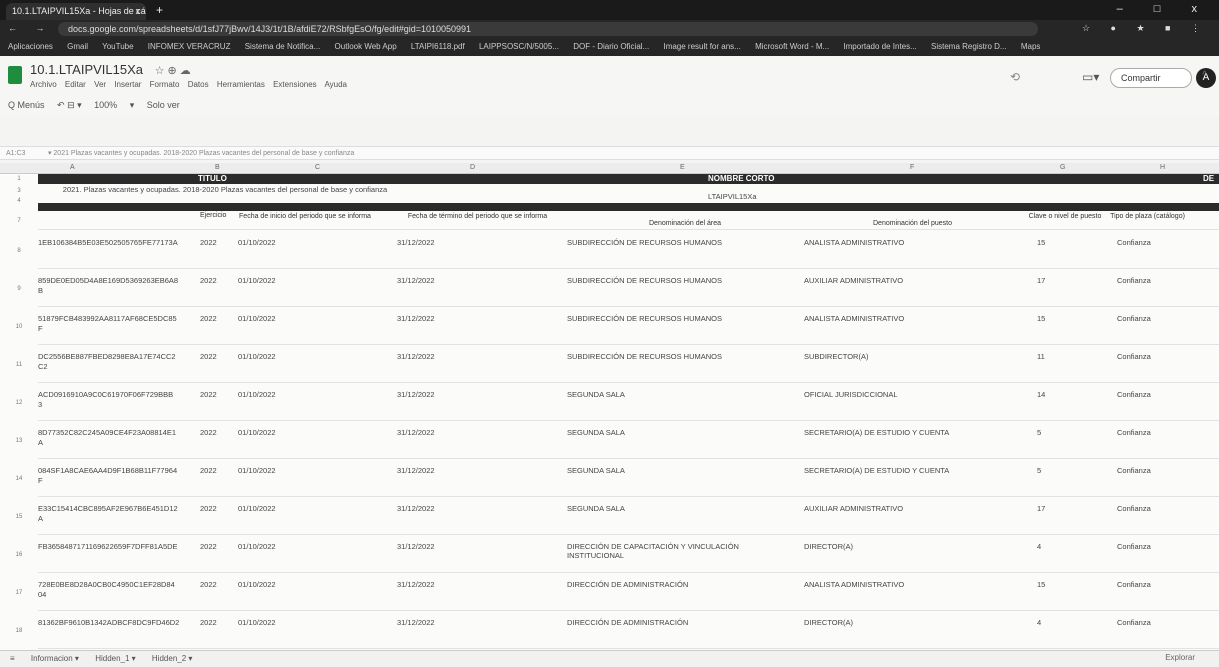  What do you see at coordinates (108, 622) in the screenshot?
I see `cell-id: 81362BF9610B1342ADBCF8DC9FD46D2` at bounding box center [108, 622].